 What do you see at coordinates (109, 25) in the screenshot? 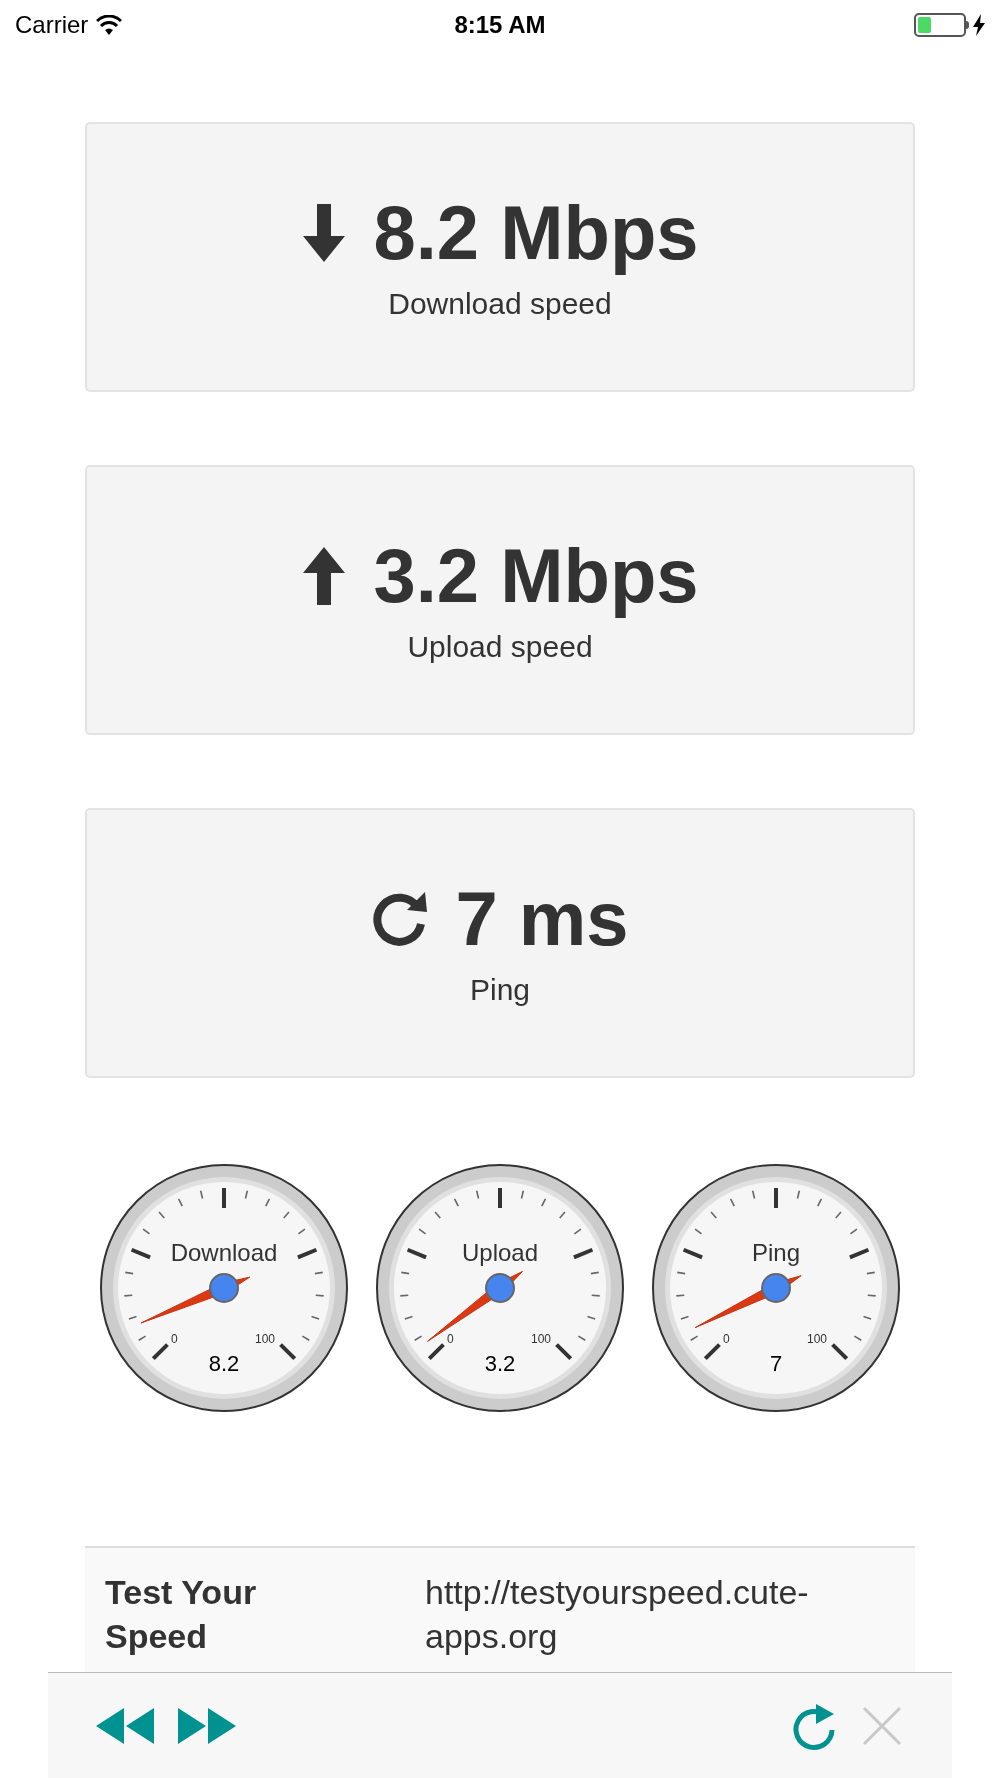
I see `wifi-icon` at bounding box center [109, 25].